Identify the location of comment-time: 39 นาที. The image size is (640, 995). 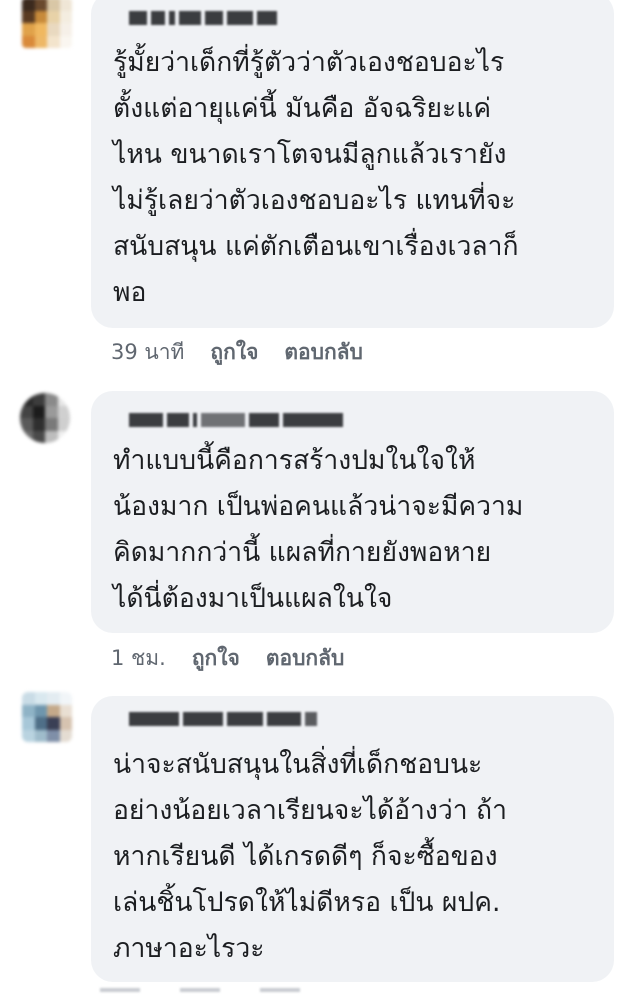
(147, 352).